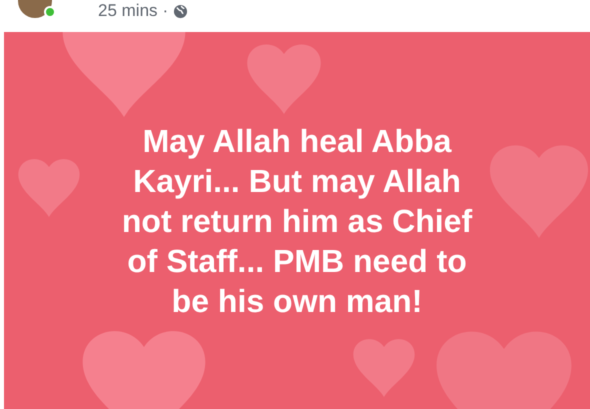 This screenshot has width=590, height=409. What do you see at coordinates (128, 11) in the screenshot?
I see `post-time: 25 mins` at bounding box center [128, 11].